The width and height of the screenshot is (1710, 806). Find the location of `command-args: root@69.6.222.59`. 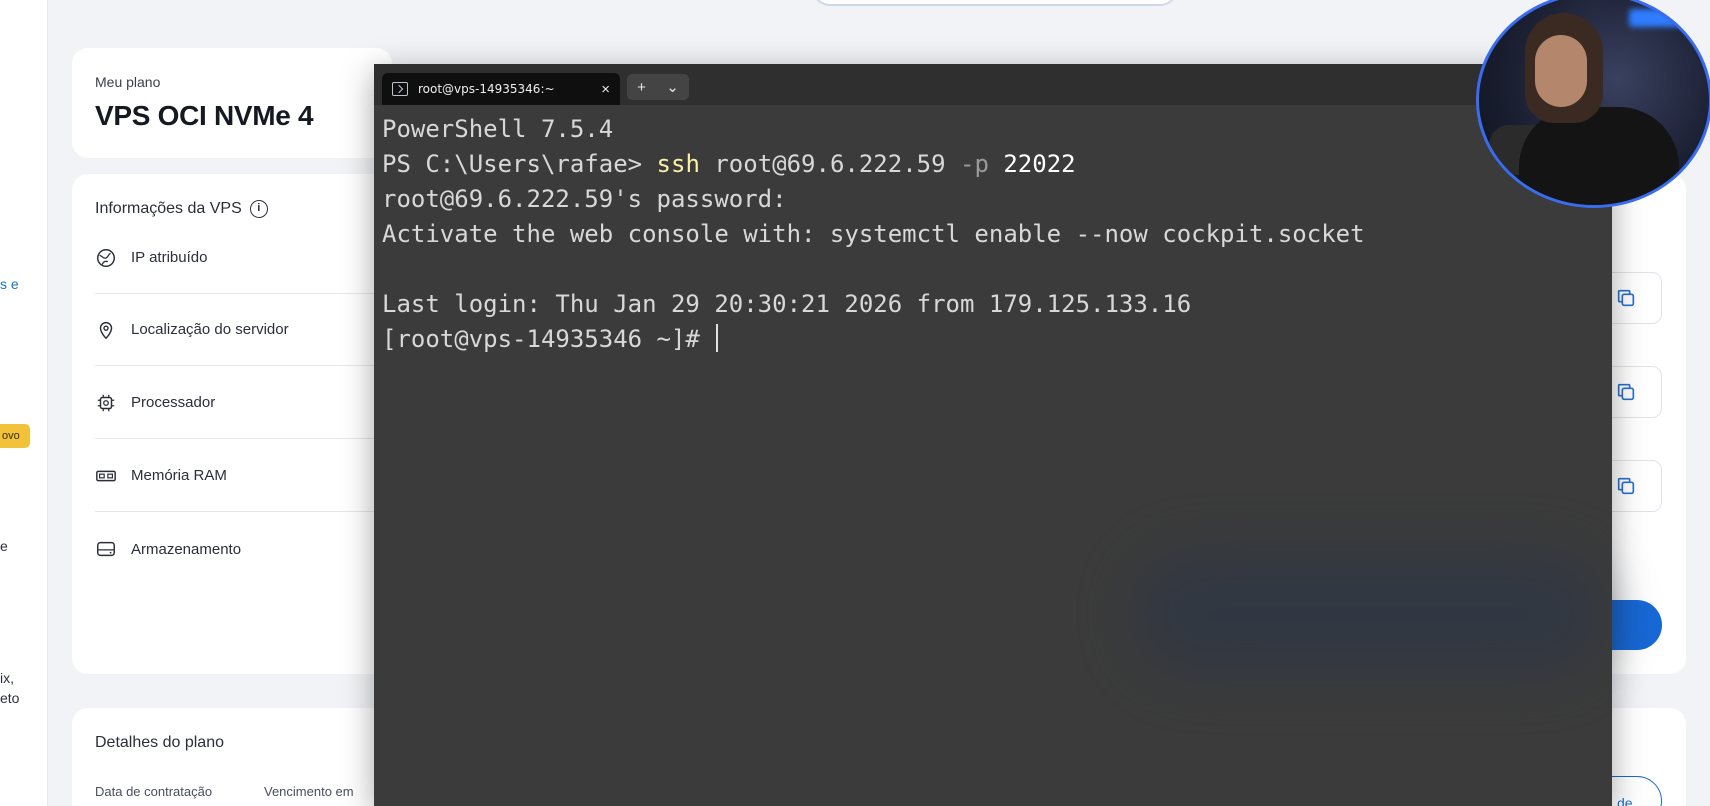

command-args: root@69.6.222.59 is located at coordinates (829, 164).